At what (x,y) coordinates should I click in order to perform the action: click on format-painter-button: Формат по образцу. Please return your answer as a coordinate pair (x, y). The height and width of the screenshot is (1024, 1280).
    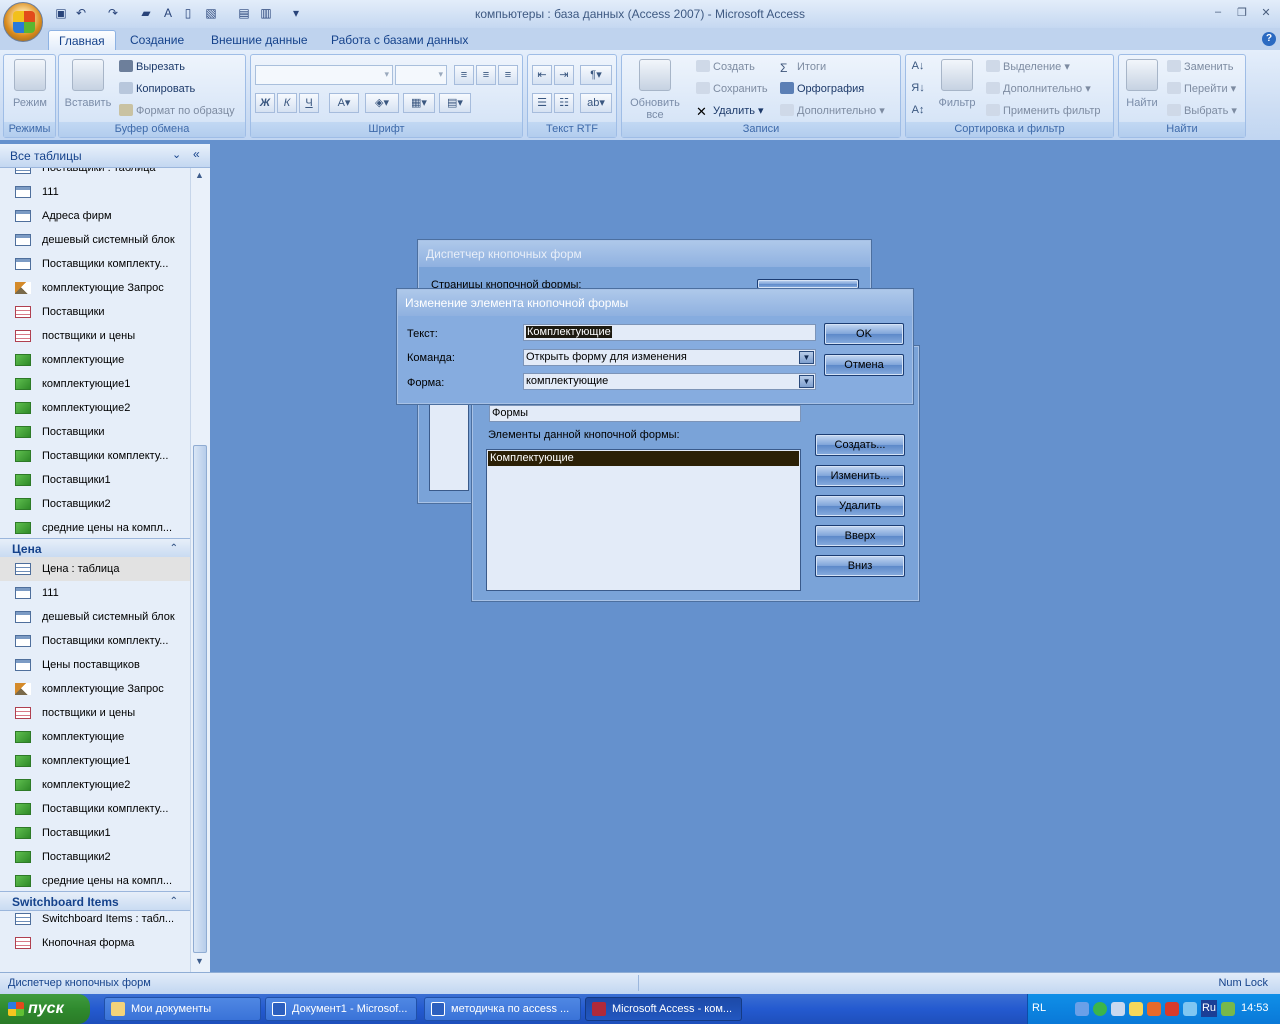
    Looking at the image, I should click on (177, 111).